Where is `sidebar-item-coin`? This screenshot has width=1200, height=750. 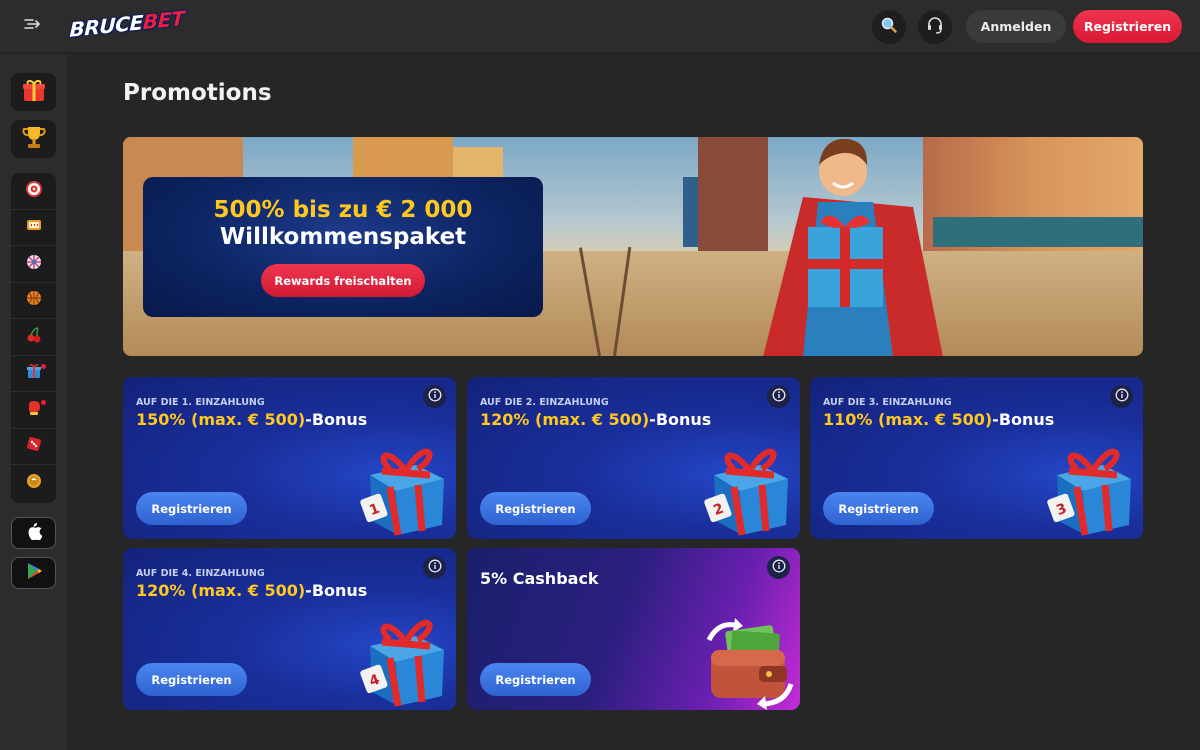
sidebar-item-coin is located at coordinates (33, 483).